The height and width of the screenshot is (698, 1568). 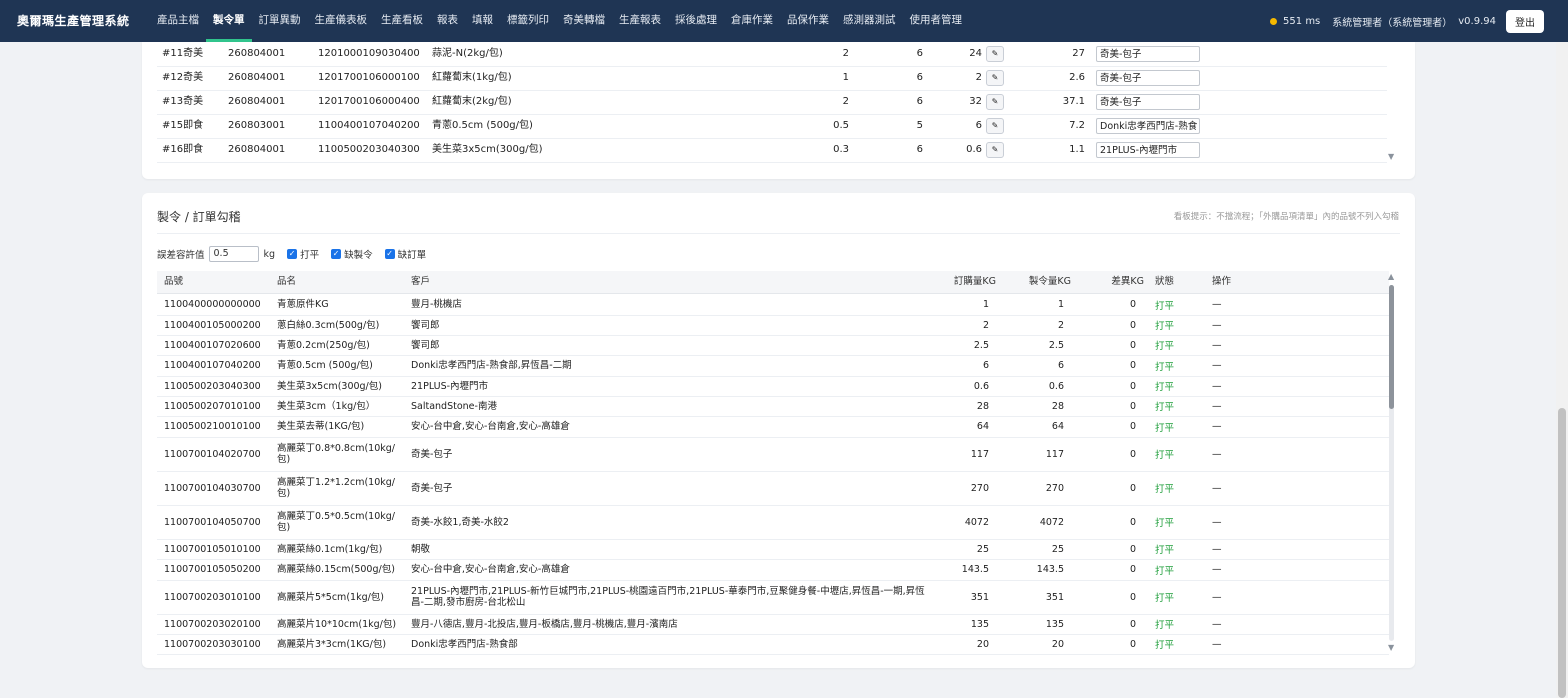 I want to click on customer-names: 奇美-水餃1,奇美-水餃2, so click(x=460, y=522).